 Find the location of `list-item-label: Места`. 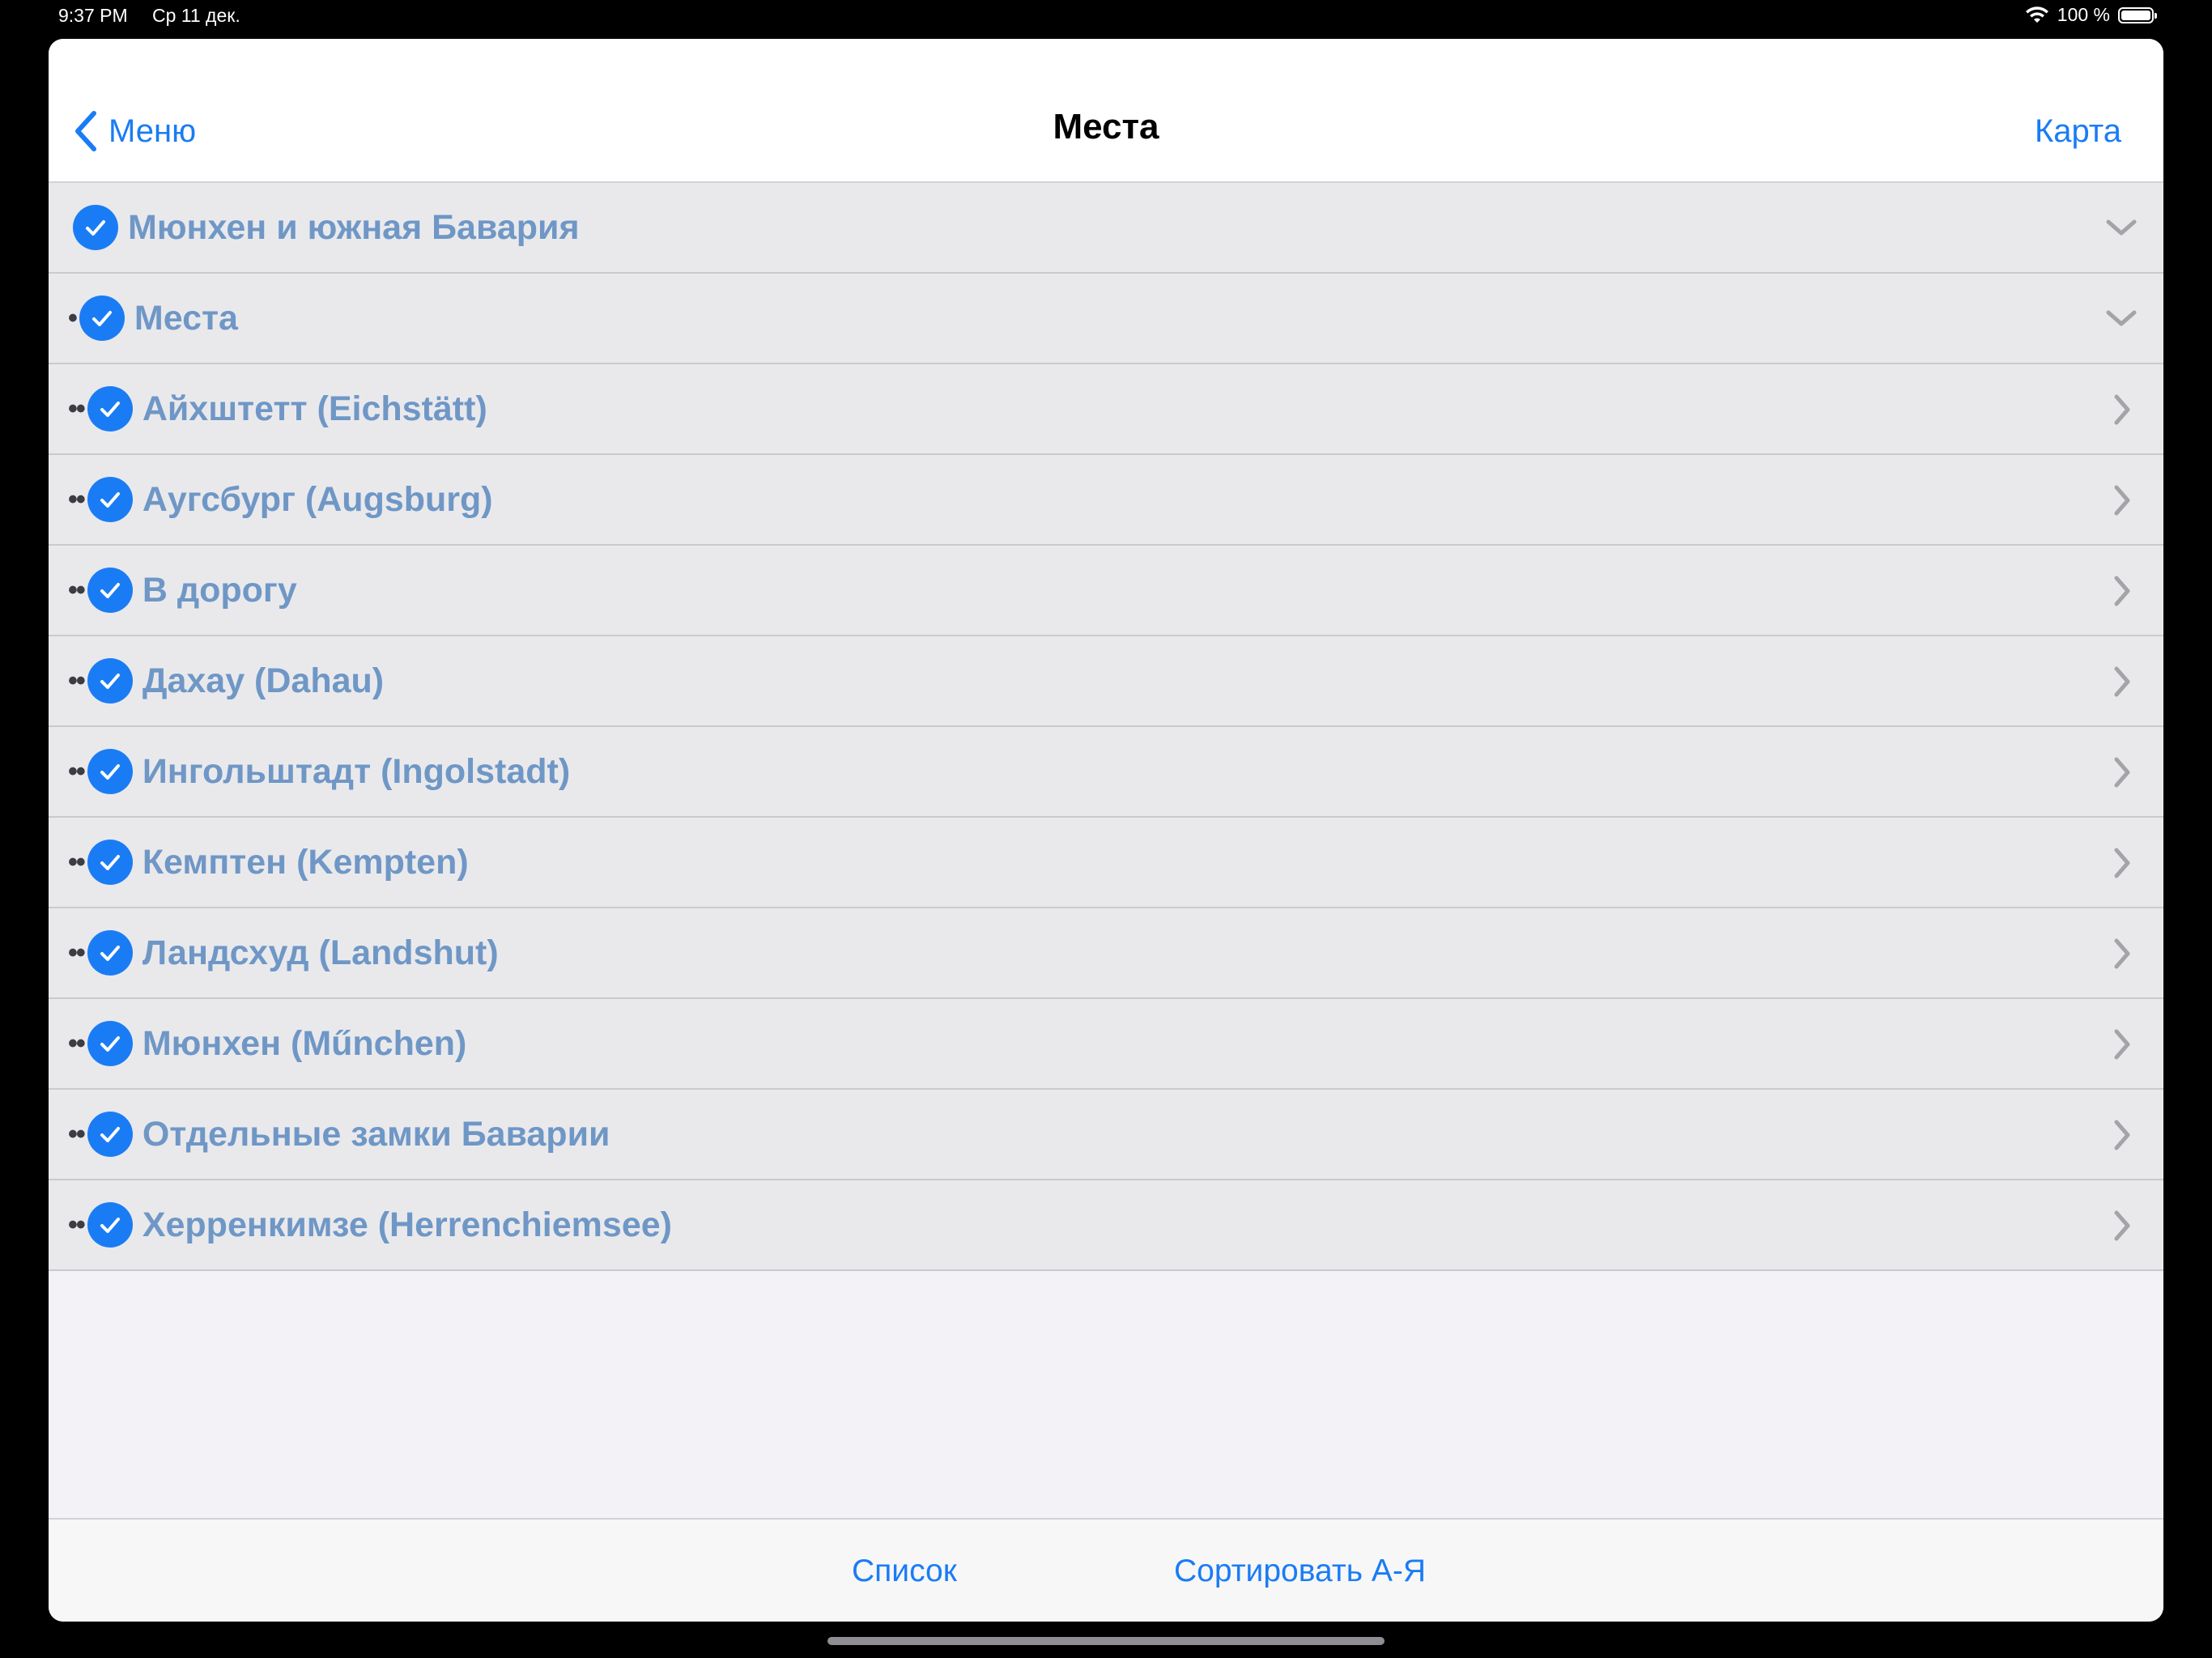

list-item-label: Места is located at coordinates (186, 318).